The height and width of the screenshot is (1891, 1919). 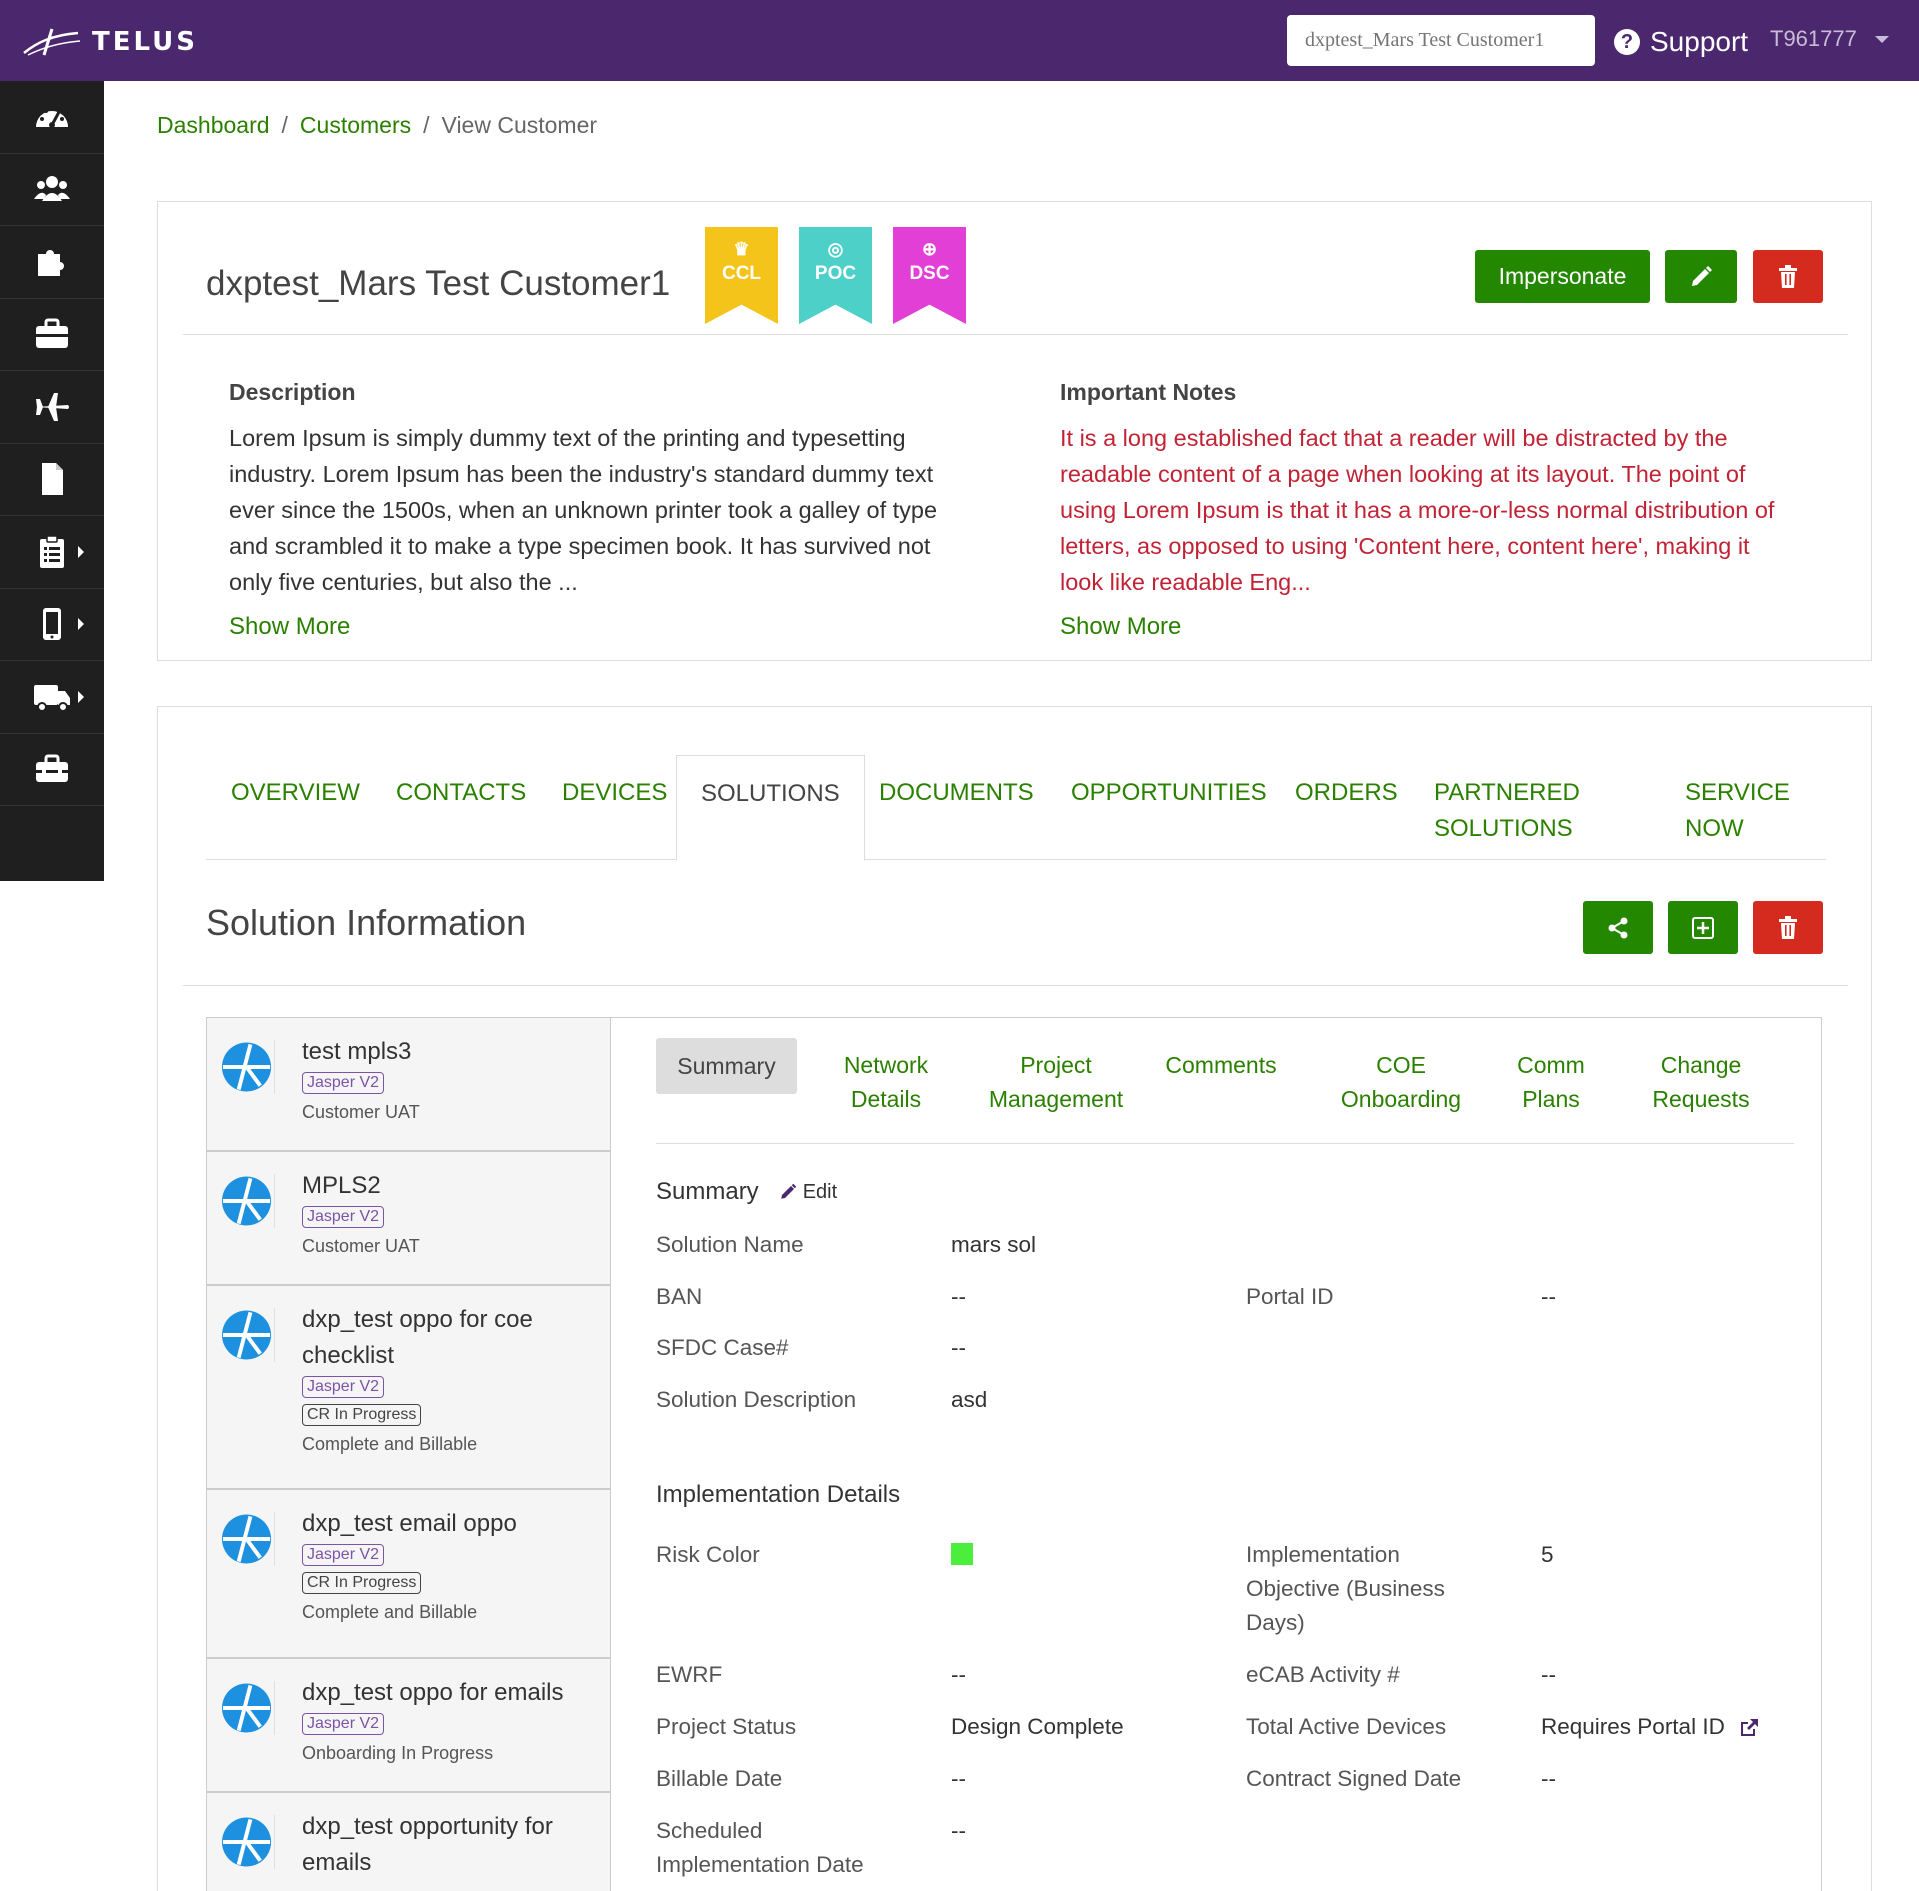 What do you see at coordinates (958, 1296) in the screenshot?
I see `ban-value: --` at bounding box center [958, 1296].